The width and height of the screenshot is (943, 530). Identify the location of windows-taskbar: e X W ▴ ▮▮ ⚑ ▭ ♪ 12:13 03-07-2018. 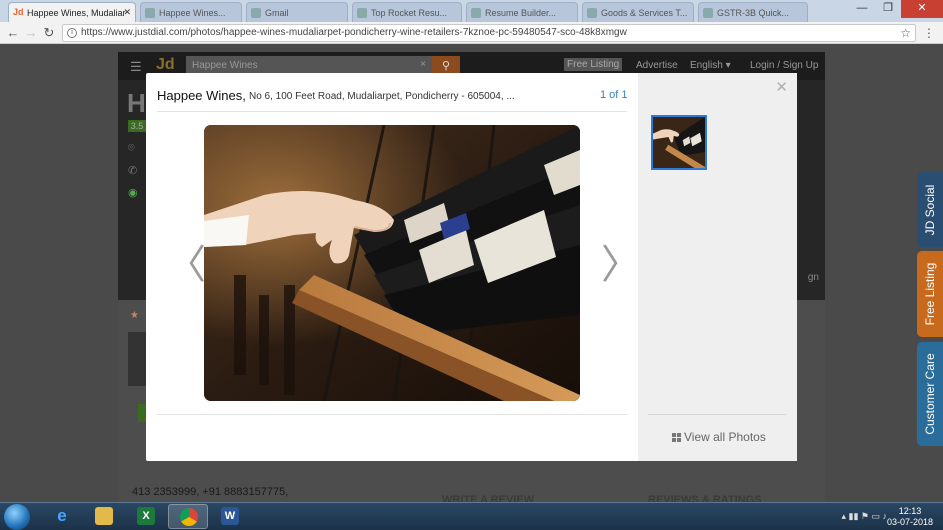
(471, 516).